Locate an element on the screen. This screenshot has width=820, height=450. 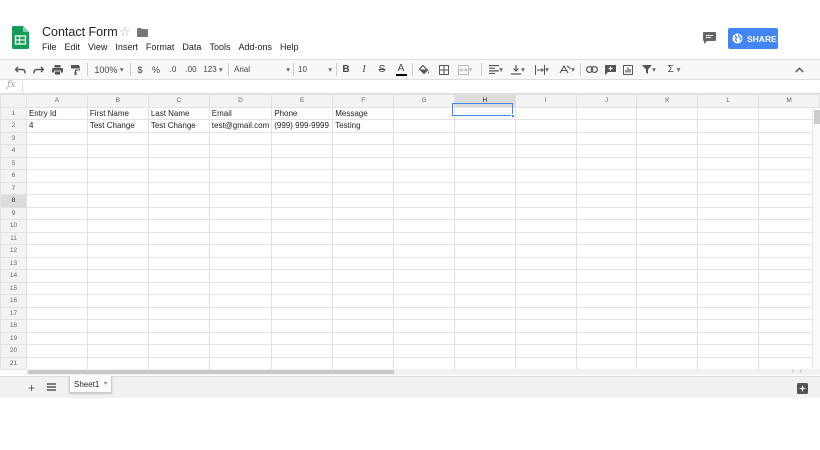
cell-g20 is located at coordinates (424, 351).